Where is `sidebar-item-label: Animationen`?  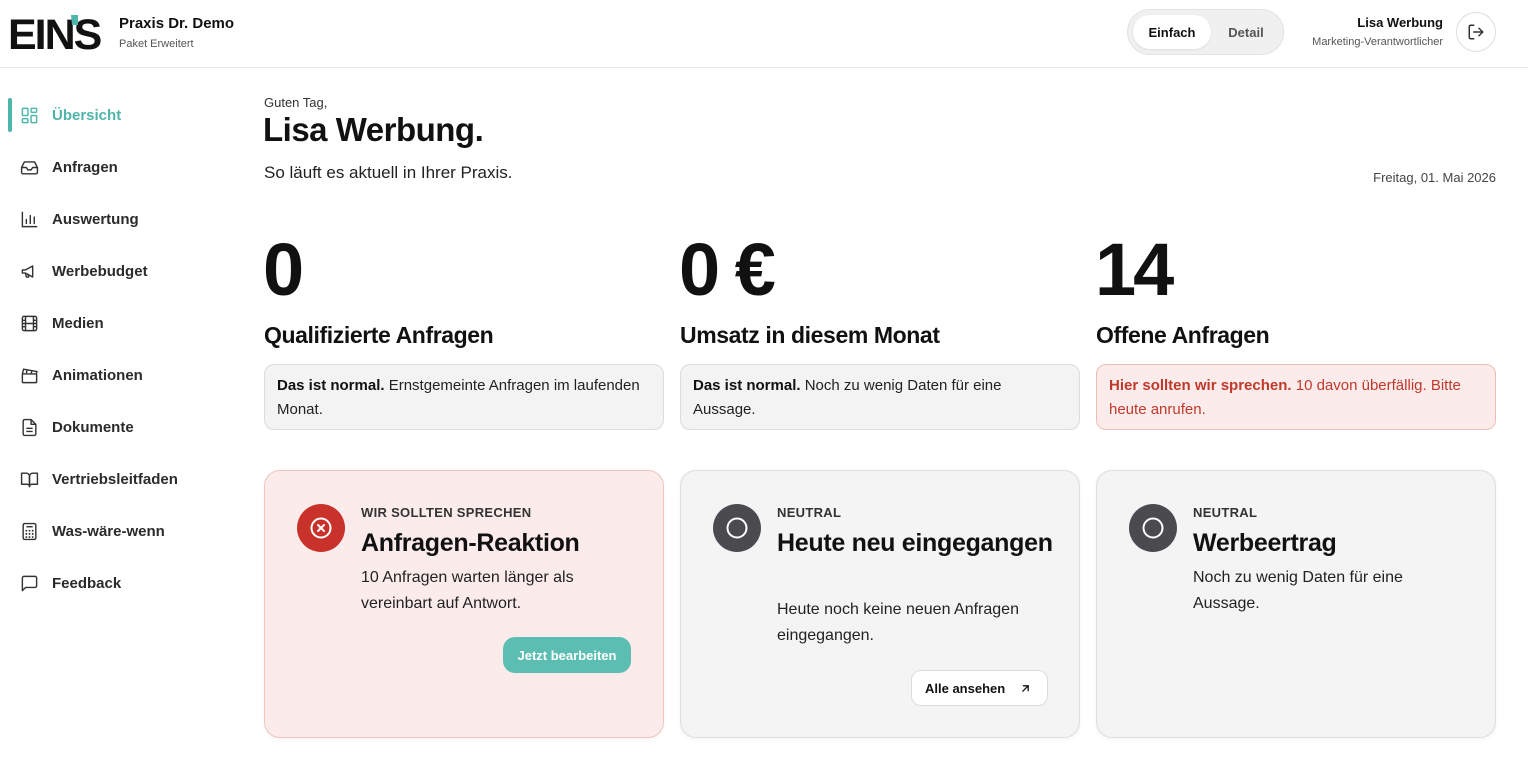
sidebar-item-label: Animationen is located at coordinates (97, 375).